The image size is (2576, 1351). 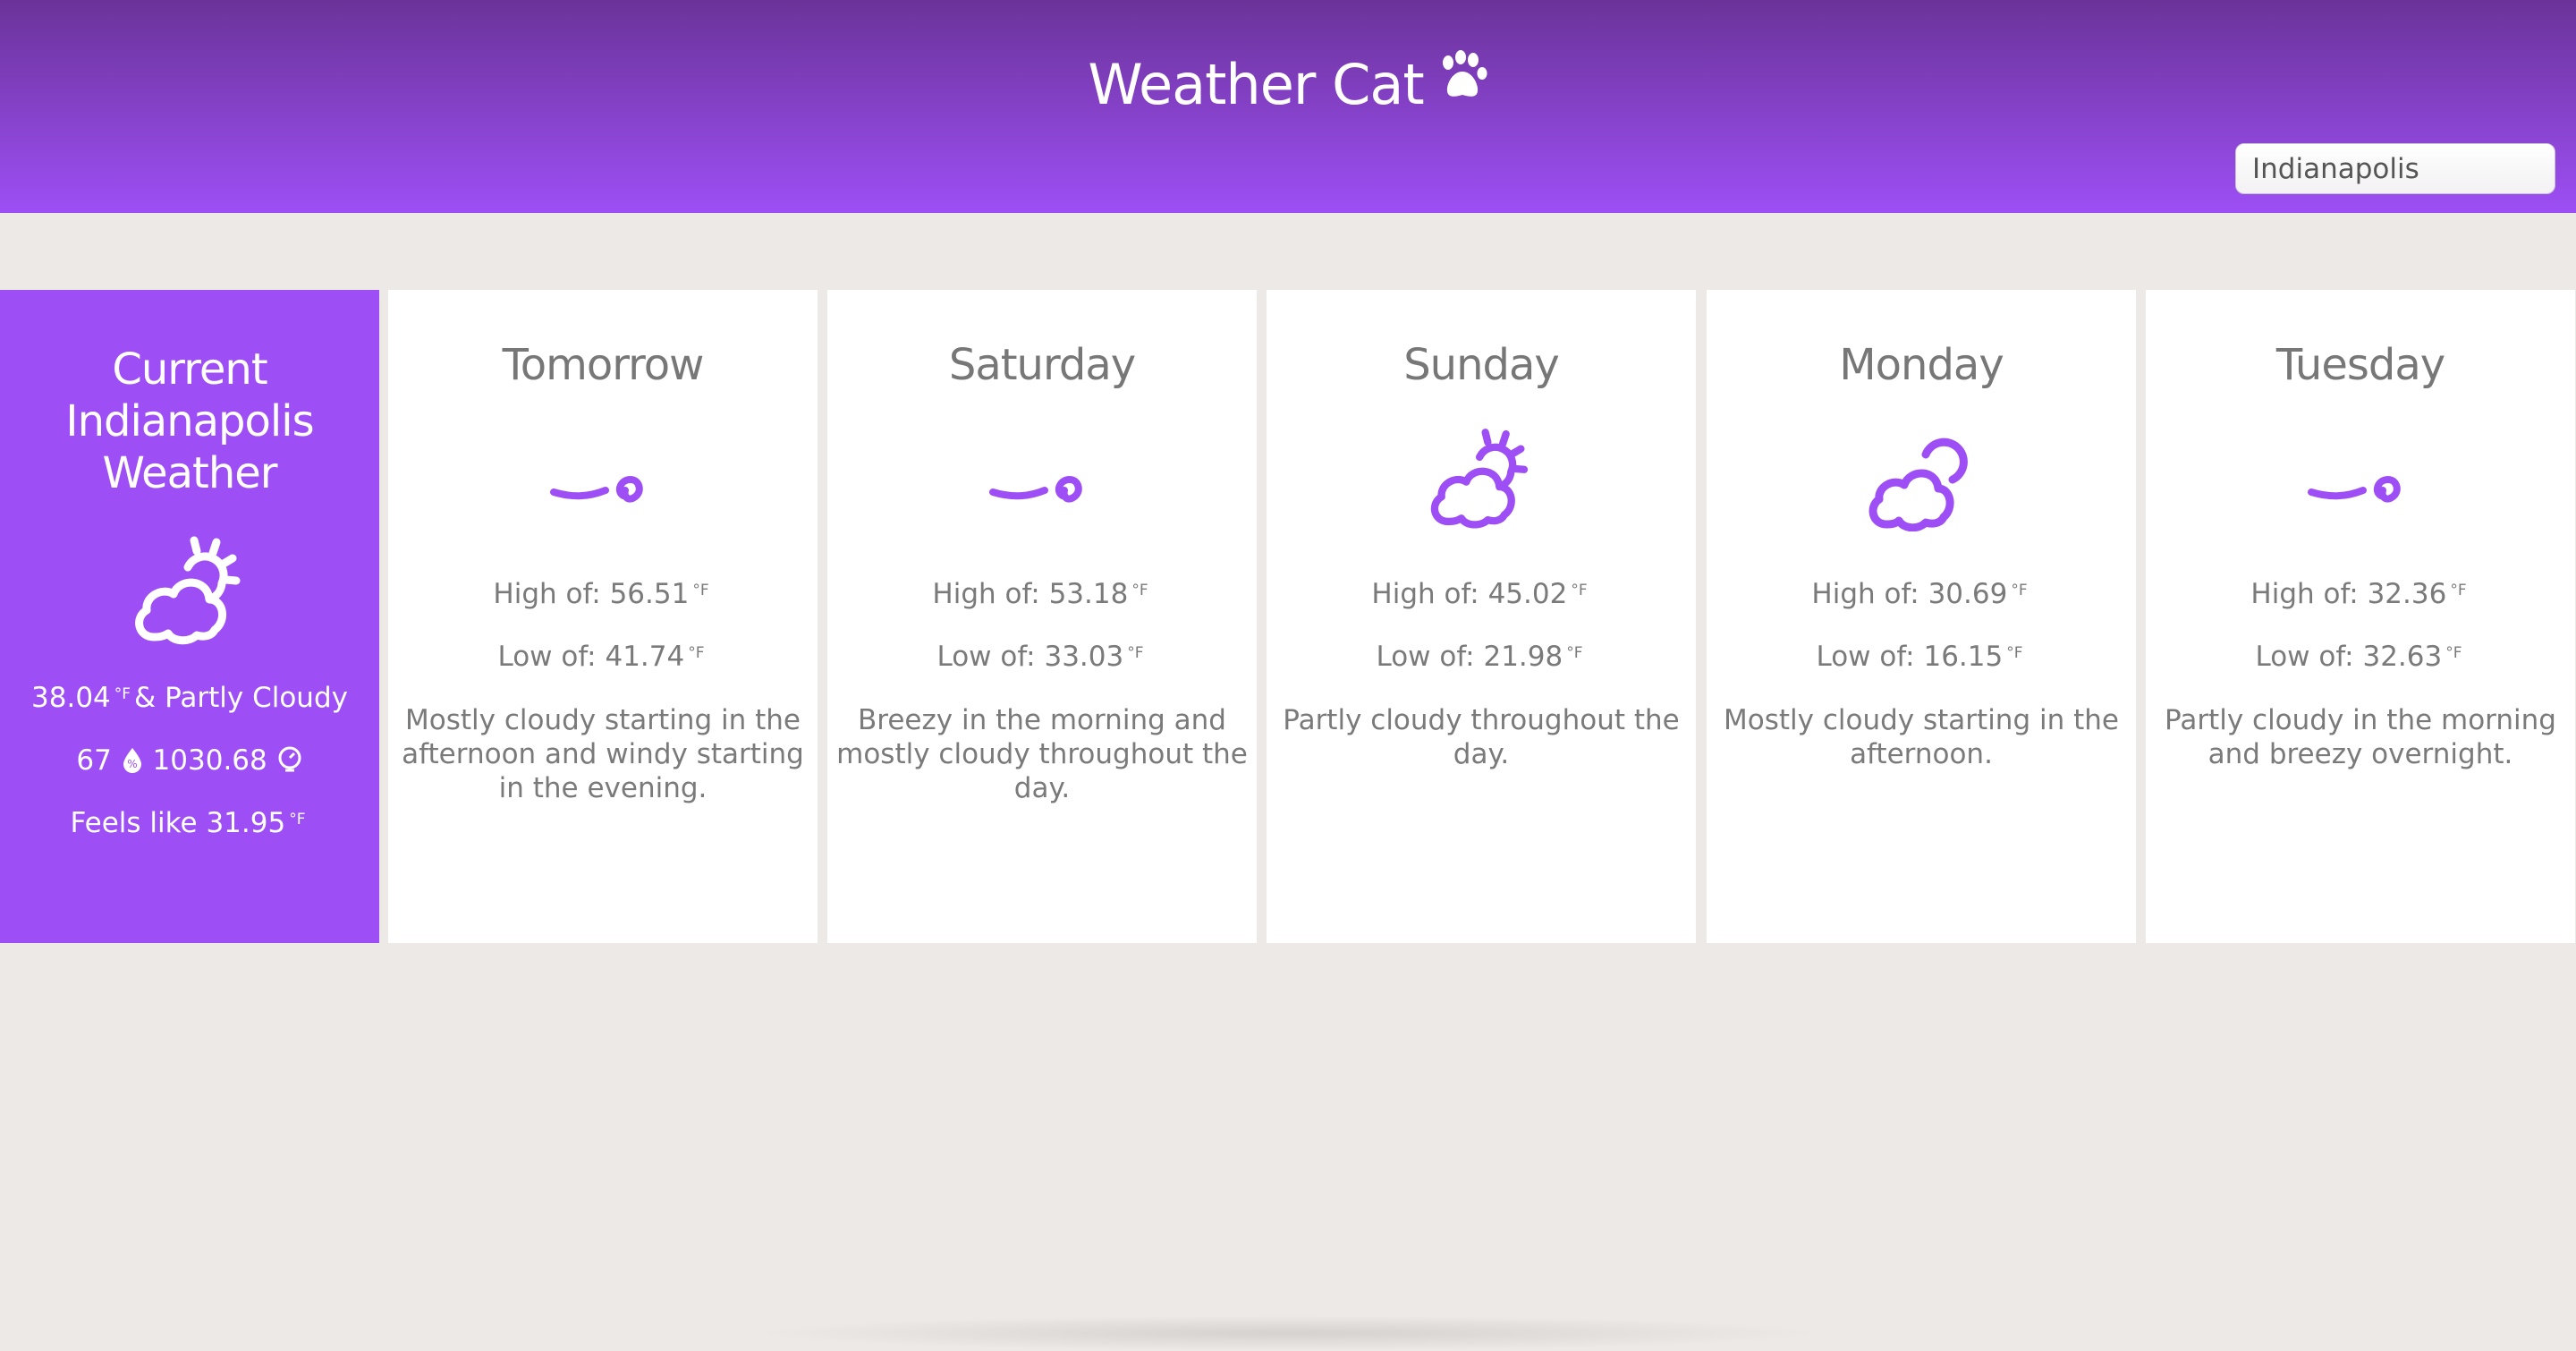 I want to click on current-feels-like: Feels like 31.95 °F, so click(x=189, y=823).